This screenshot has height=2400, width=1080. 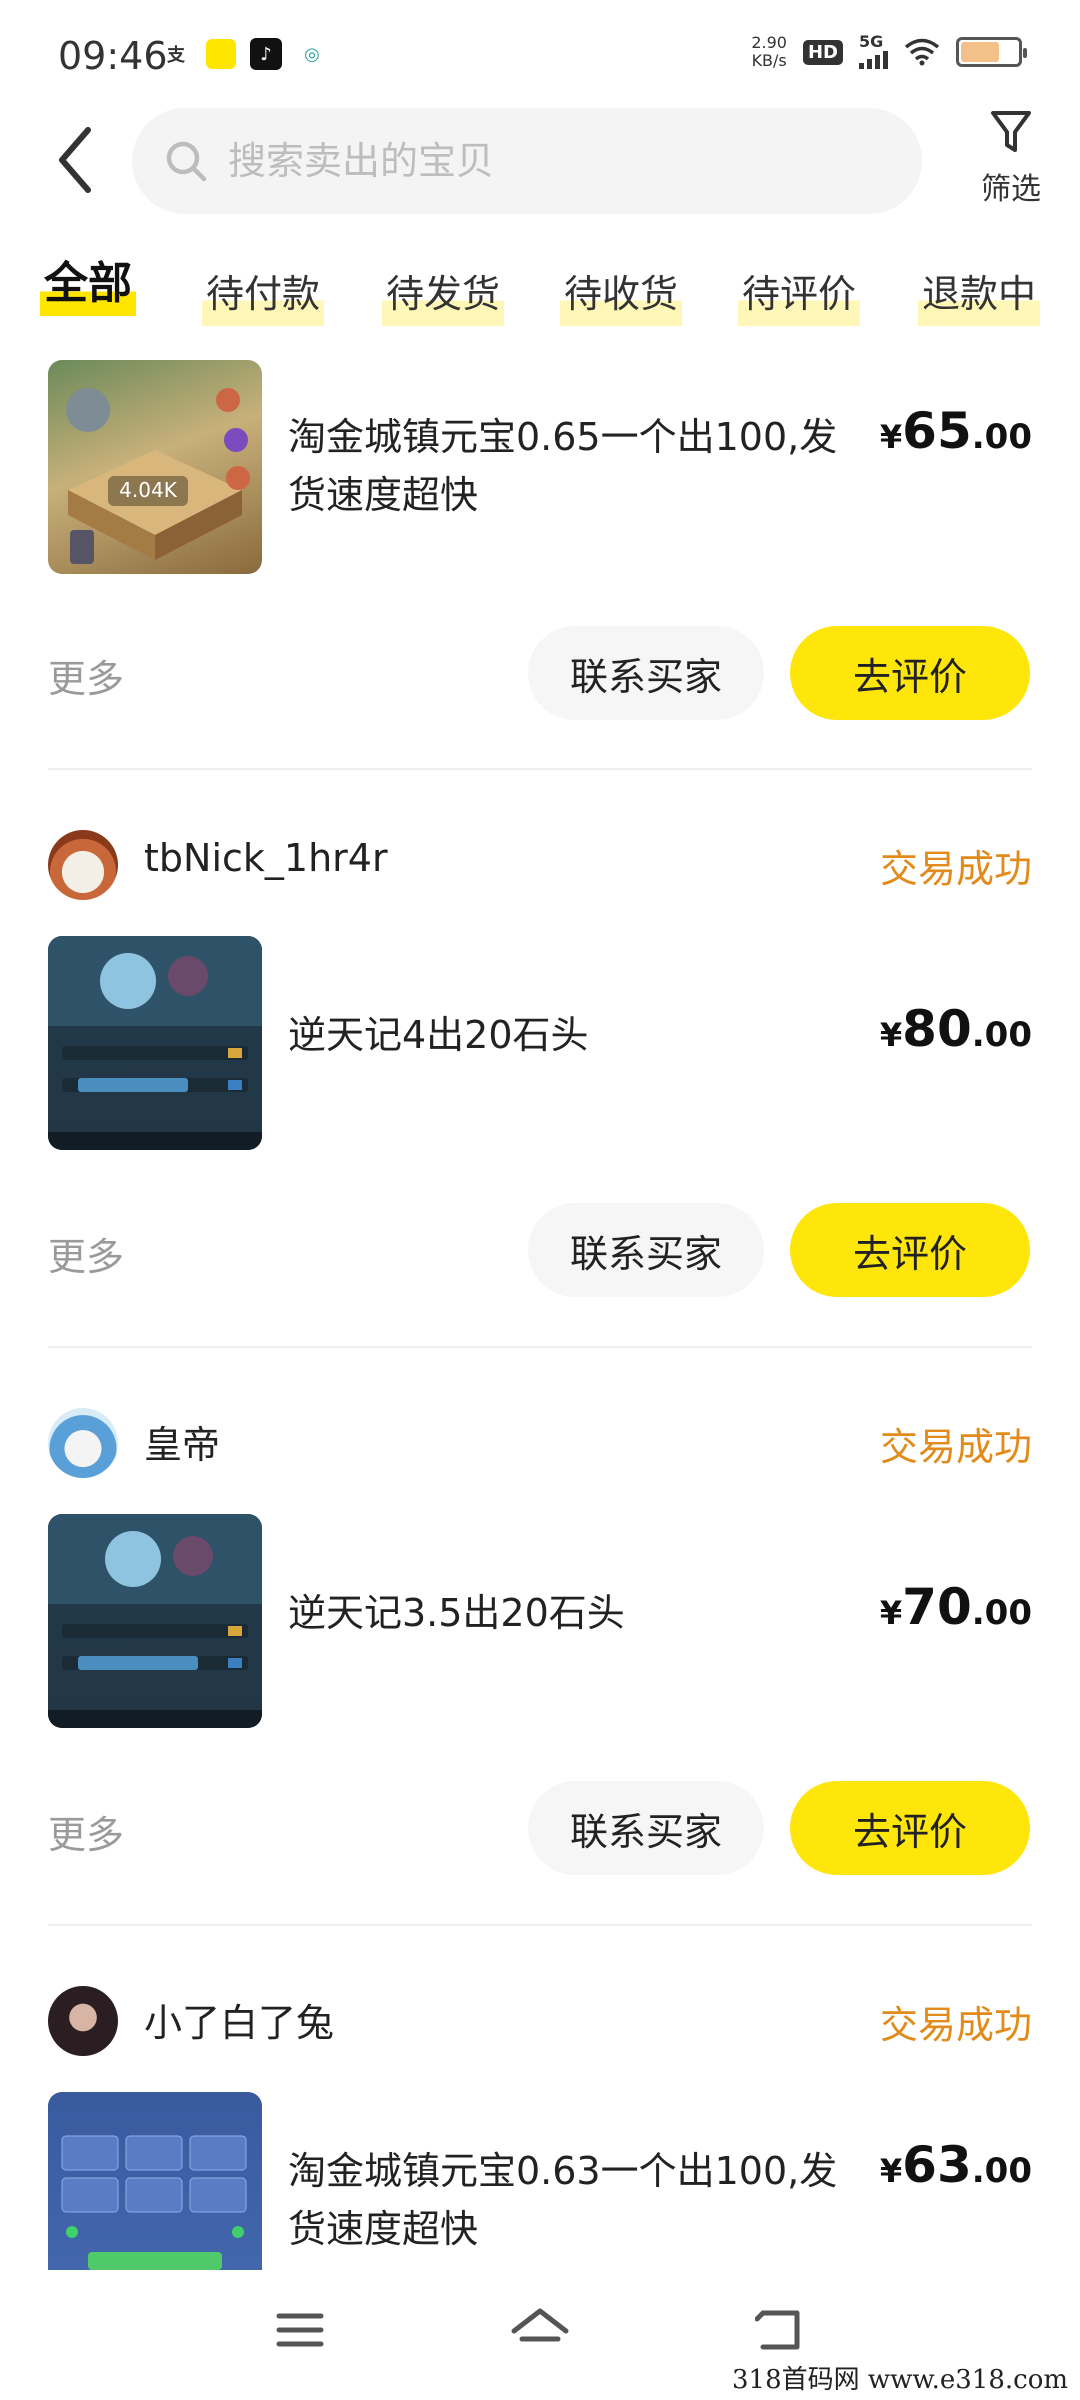 What do you see at coordinates (1011, 131) in the screenshot?
I see `filter-icon` at bounding box center [1011, 131].